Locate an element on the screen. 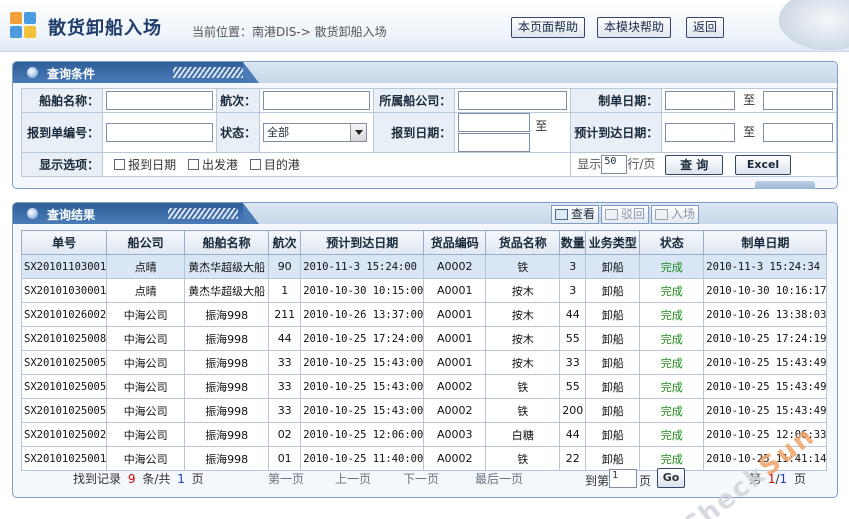 The width and height of the screenshot is (849, 519). chevron-down-icon is located at coordinates (358, 132).